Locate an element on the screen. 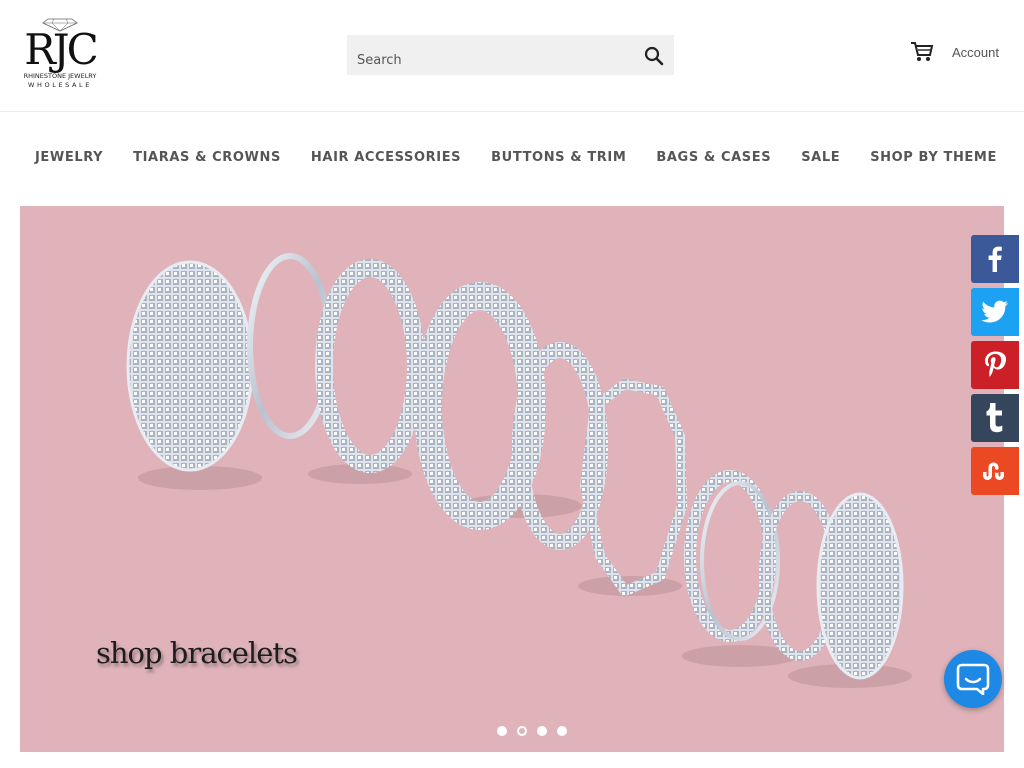  search-icon is located at coordinates (654, 56).